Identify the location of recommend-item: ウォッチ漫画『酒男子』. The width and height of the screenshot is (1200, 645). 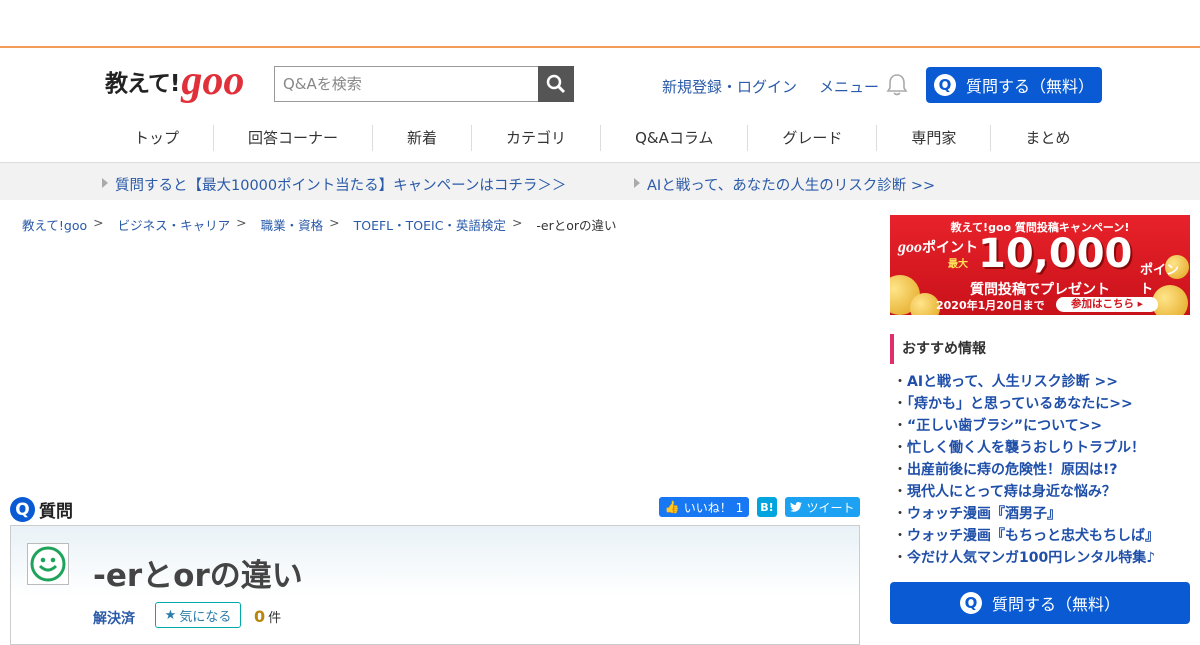
(1026, 515).